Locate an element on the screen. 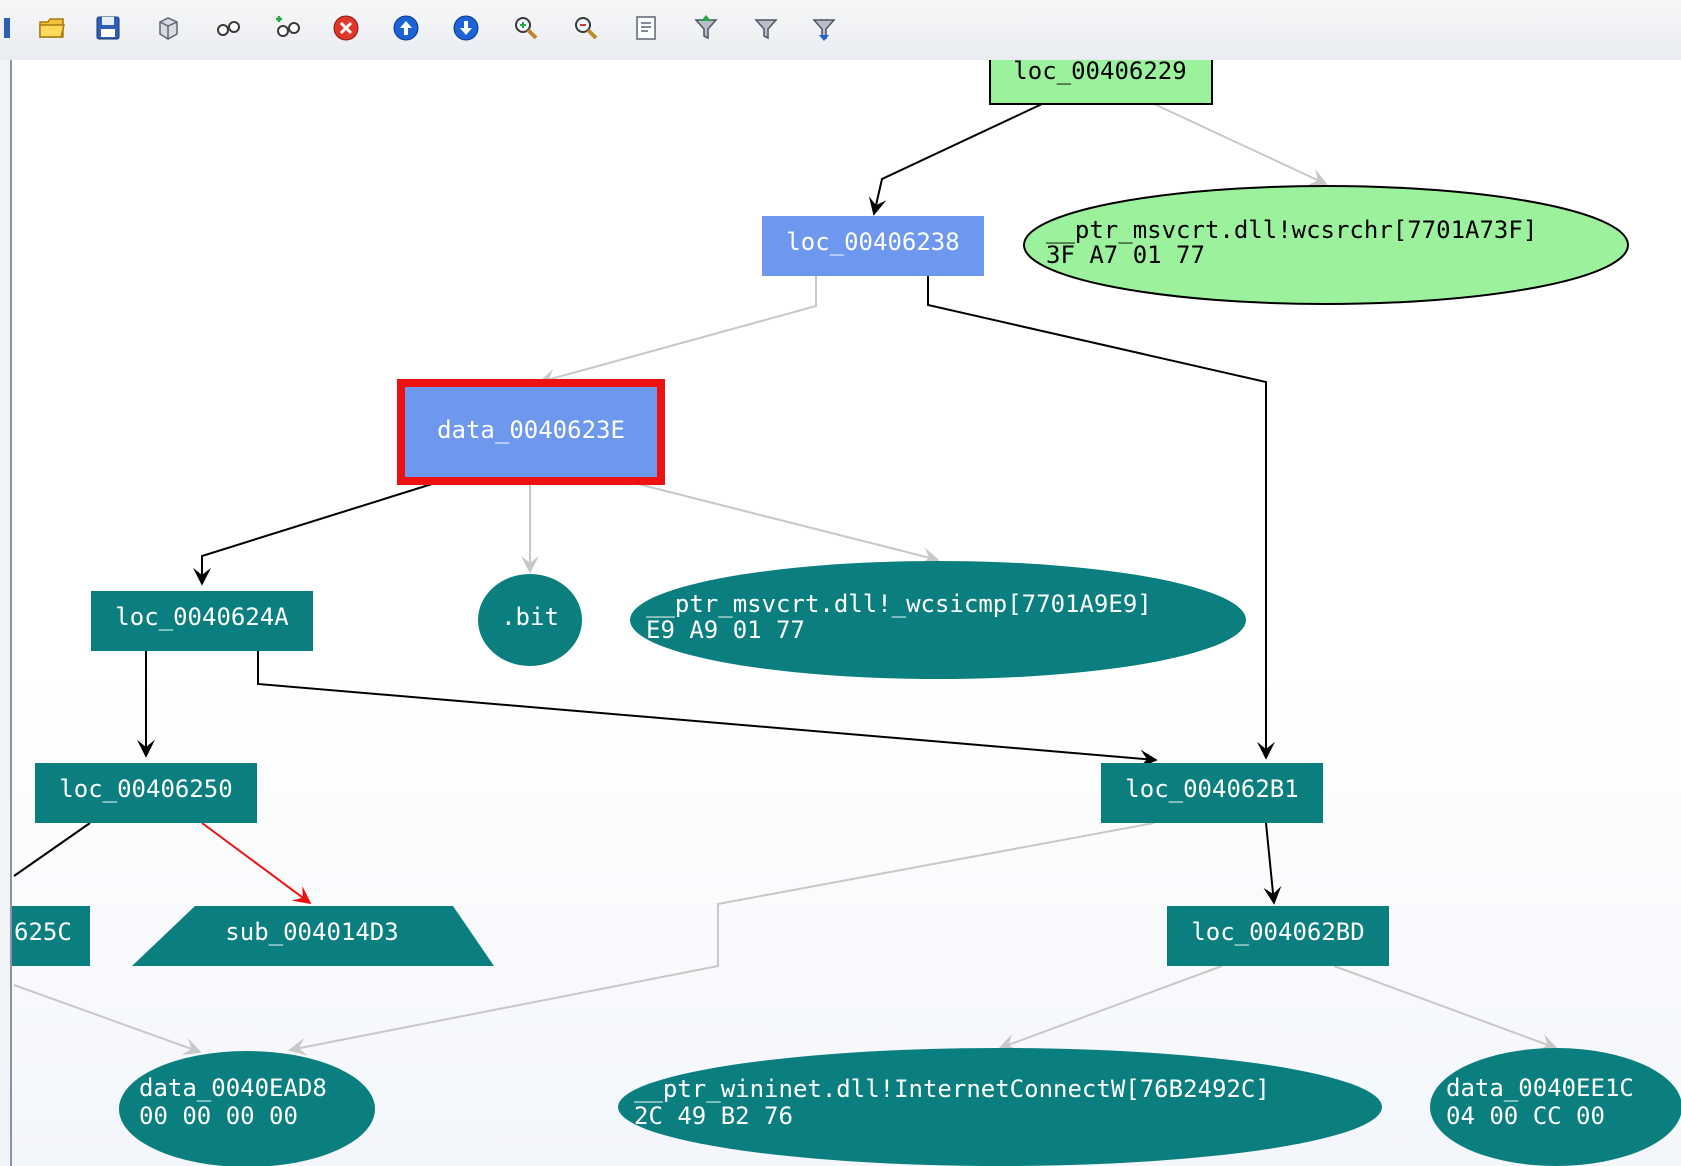 This screenshot has width=1681, height=1166. save-icon is located at coordinates (108, 28).